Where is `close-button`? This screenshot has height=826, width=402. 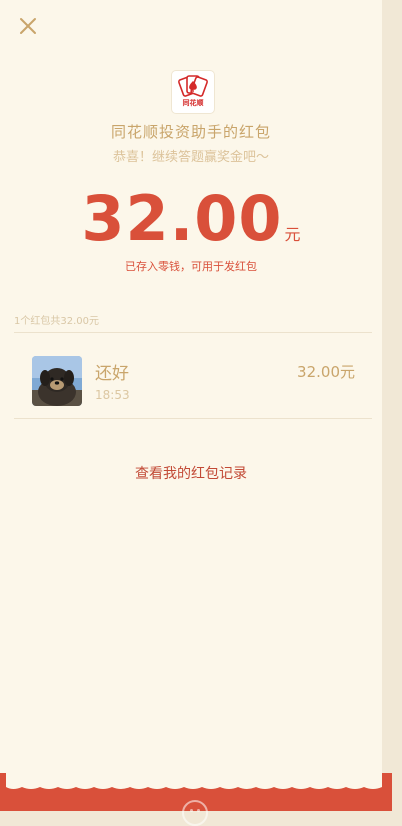 close-button is located at coordinates (28, 26).